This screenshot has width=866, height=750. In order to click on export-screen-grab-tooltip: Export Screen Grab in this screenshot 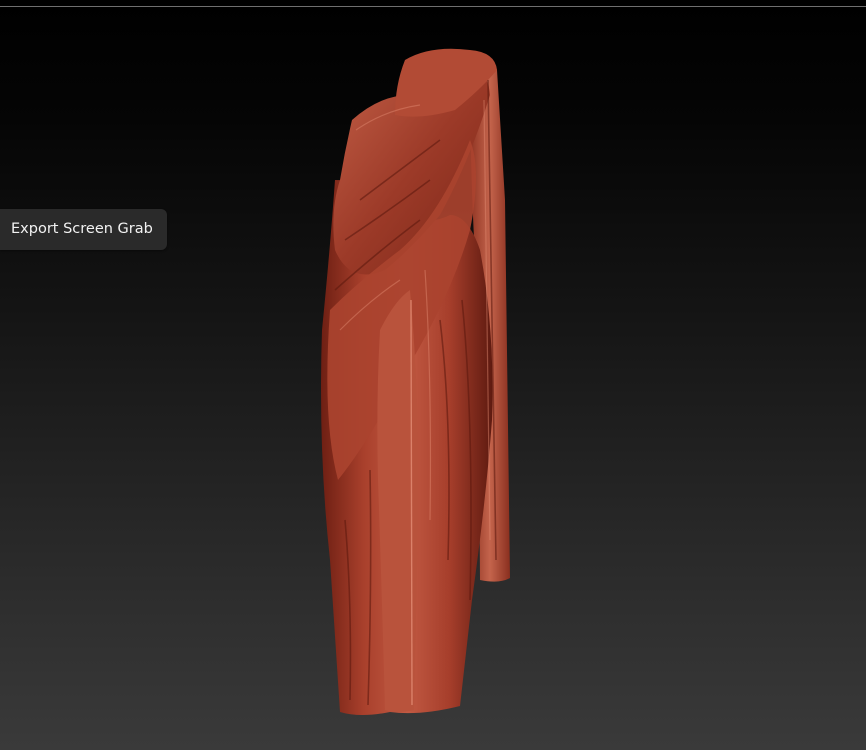, I will do `click(83, 229)`.